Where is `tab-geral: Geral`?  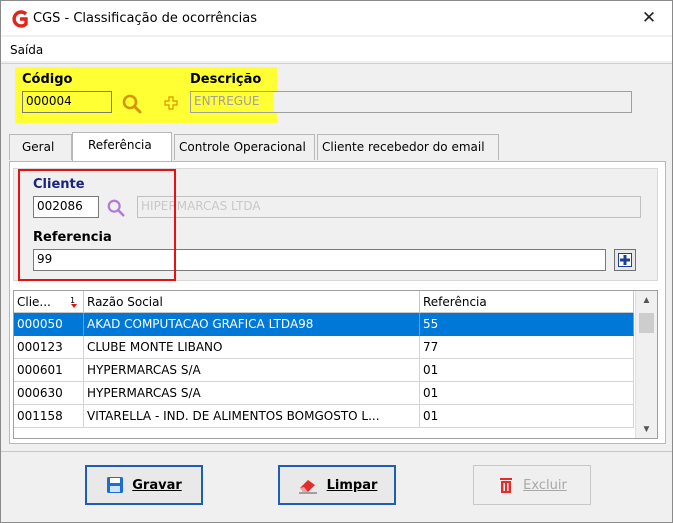
tab-geral: Geral is located at coordinates (40, 147).